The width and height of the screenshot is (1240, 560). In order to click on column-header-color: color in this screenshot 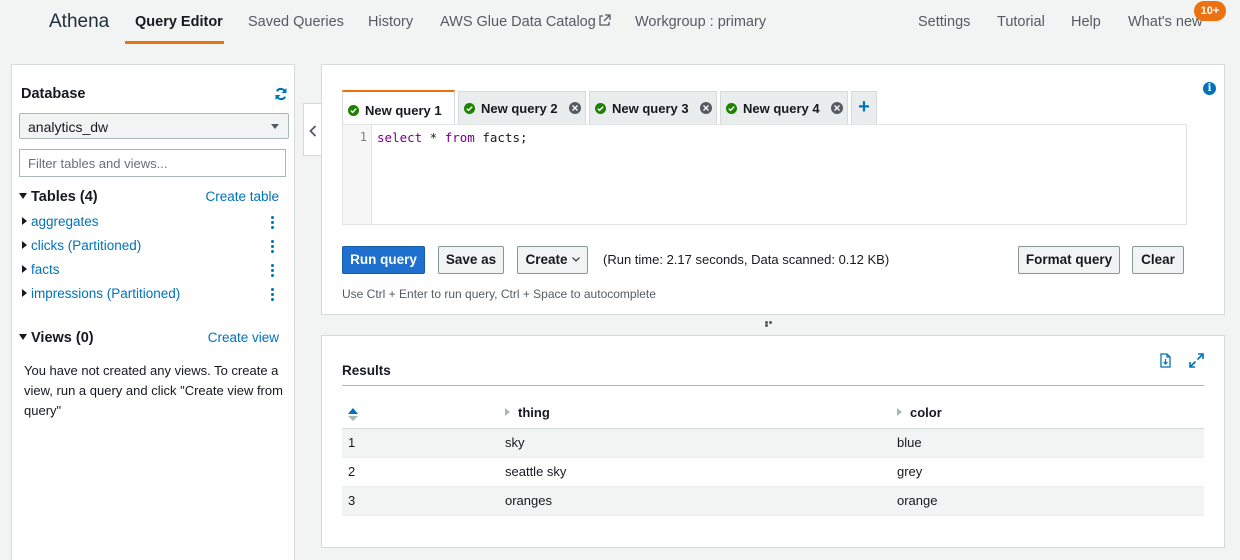, I will do `click(1050, 413)`.